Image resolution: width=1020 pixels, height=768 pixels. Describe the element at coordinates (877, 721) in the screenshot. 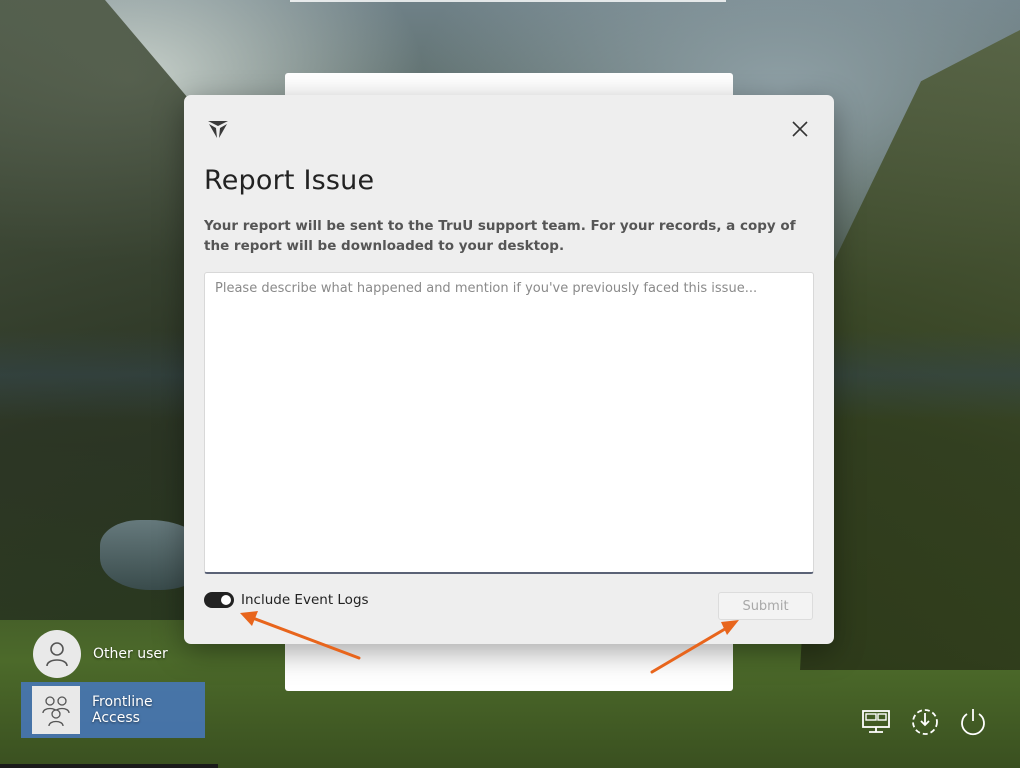

I see `network-icon` at that location.